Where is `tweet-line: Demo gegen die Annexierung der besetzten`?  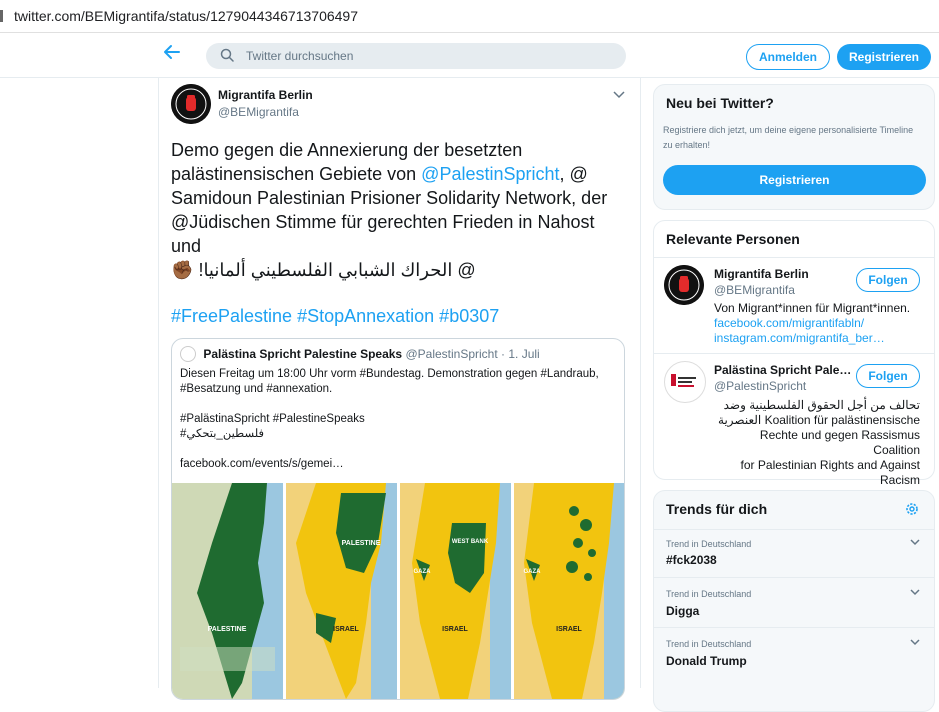
tweet-line: Demo gegen die Annexierung der besetzten is located at coordinates (347, 150).